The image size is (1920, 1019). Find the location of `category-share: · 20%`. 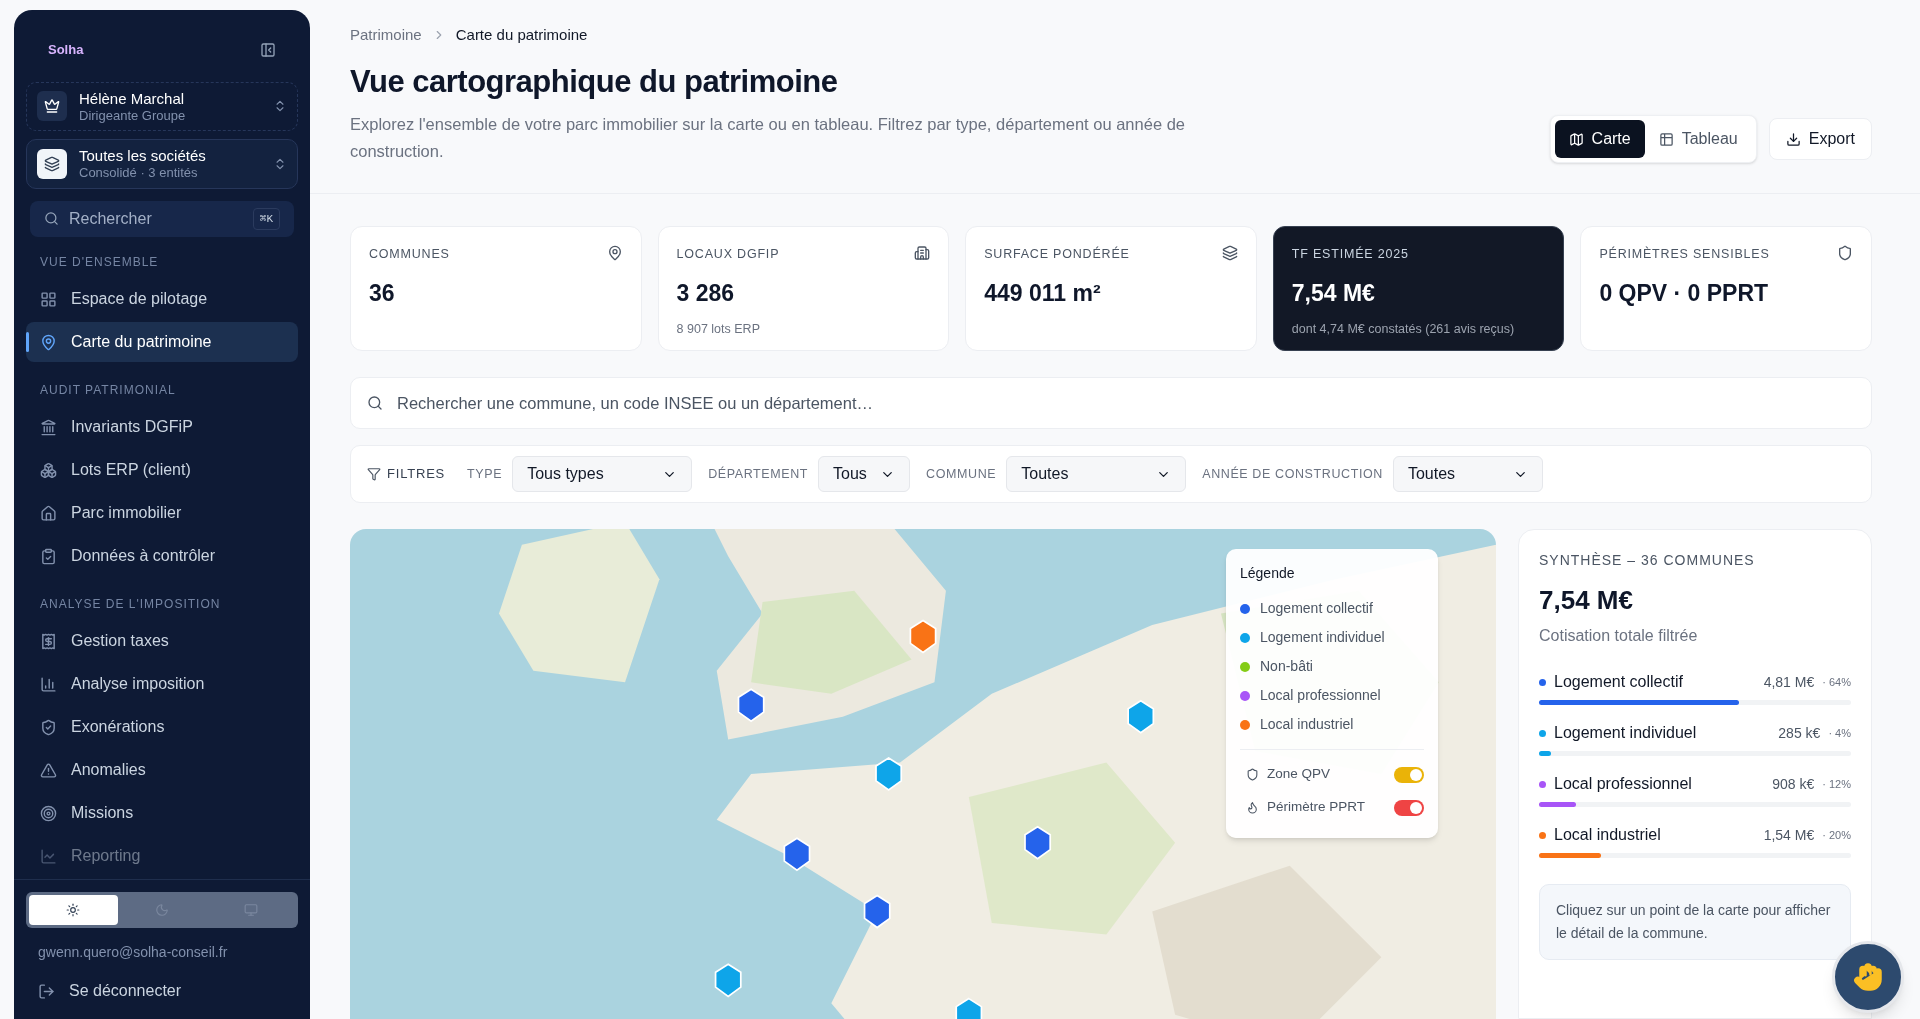

category-share: · 20% is located at coordinates (1836, 835).